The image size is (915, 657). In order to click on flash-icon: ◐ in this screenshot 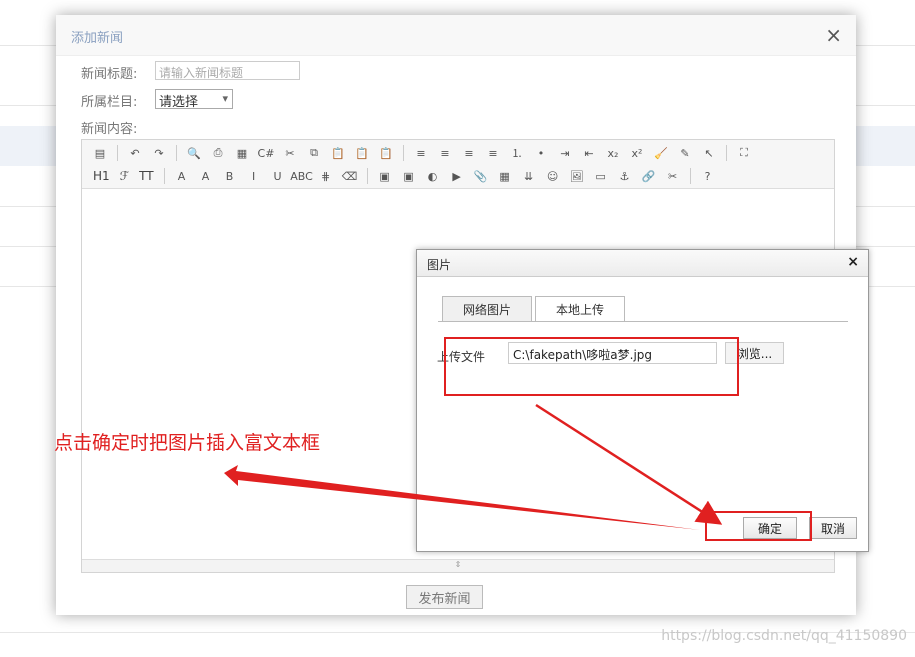, I will do `click(433, 176)`.